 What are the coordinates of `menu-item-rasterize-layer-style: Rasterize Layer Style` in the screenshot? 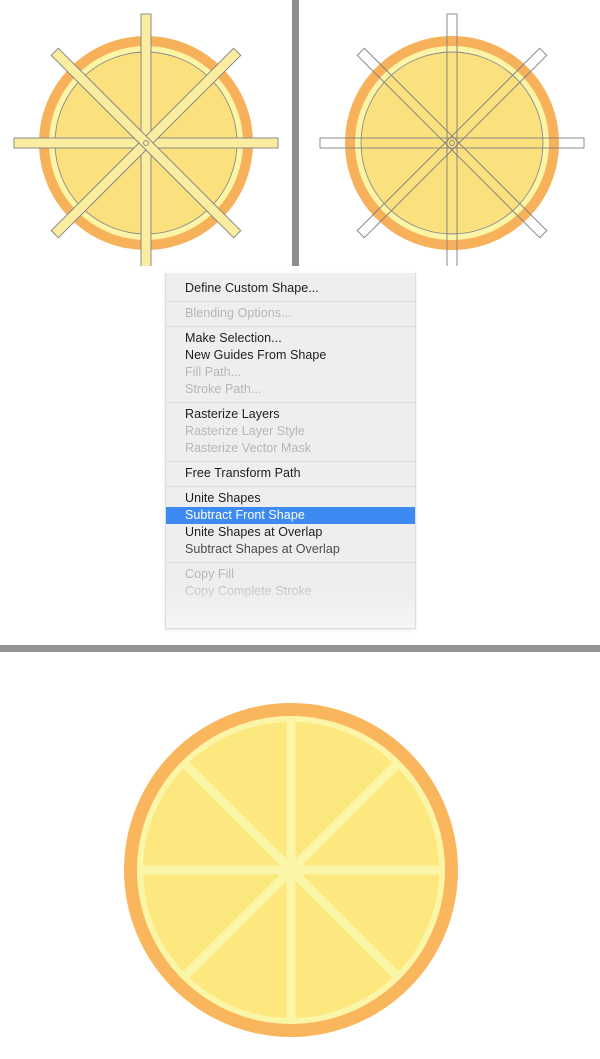 It's located at (245, 431).